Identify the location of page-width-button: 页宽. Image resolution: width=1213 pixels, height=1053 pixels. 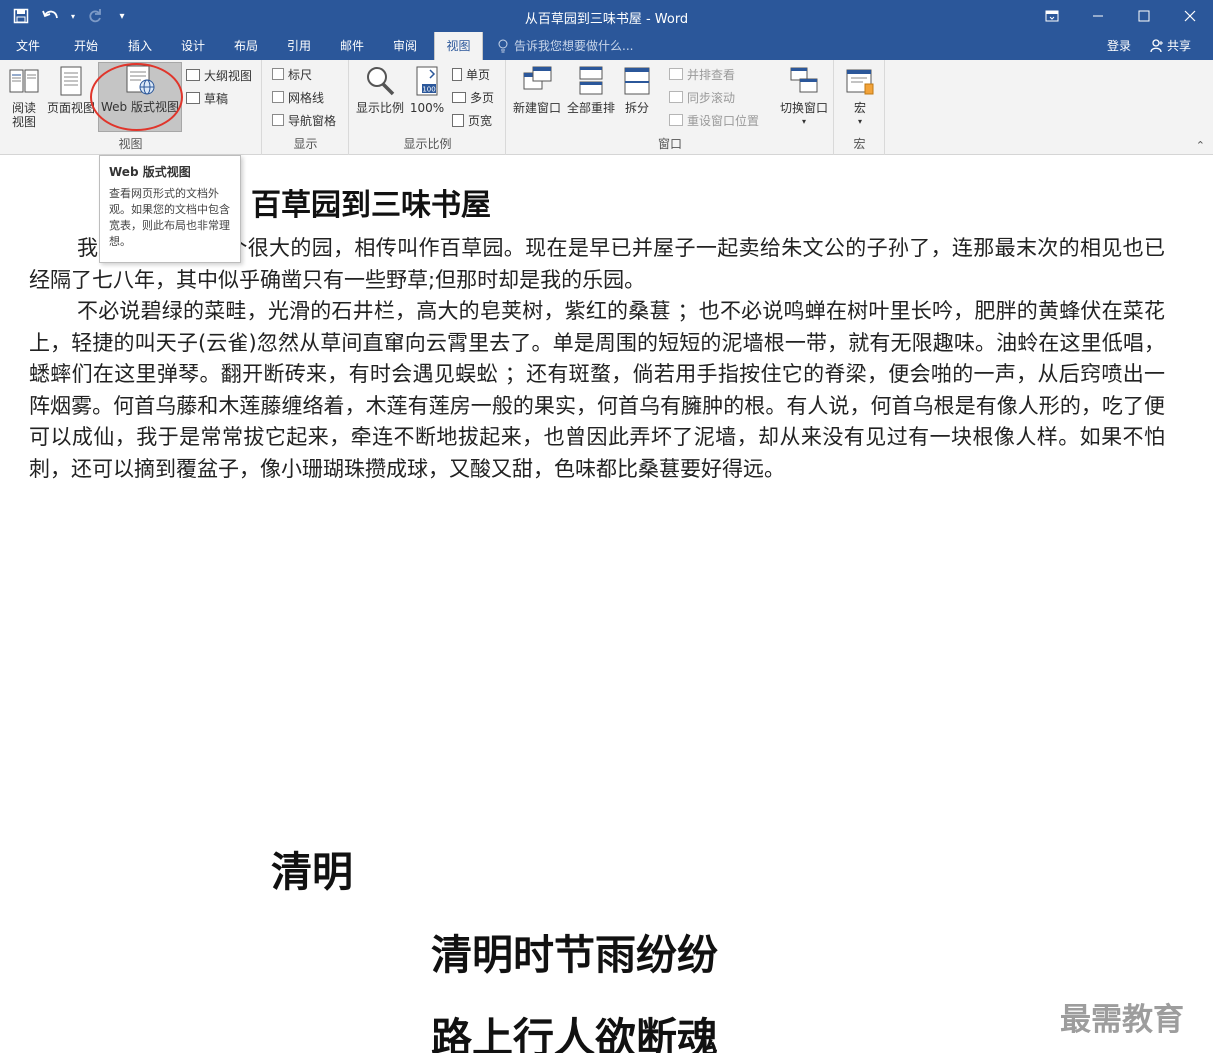
(472, 120).